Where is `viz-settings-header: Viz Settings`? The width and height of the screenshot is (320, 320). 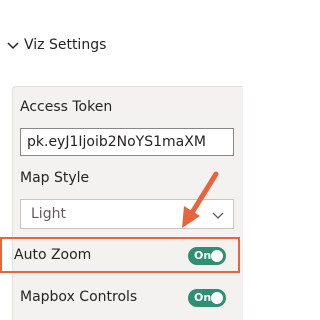 viz-settings-header: Viz Settings is located at coordinates (56, 45).